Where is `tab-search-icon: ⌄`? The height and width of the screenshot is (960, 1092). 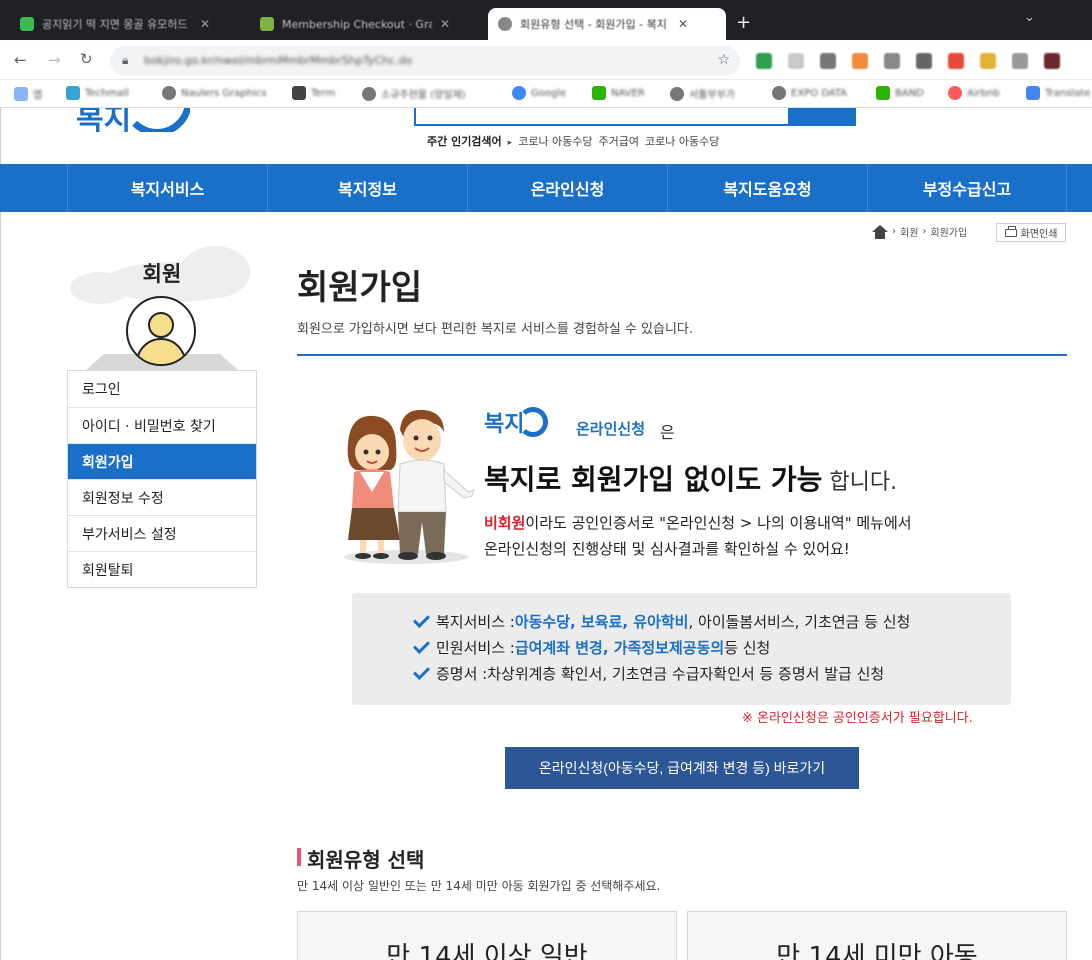 tab-search-icon: ⌄ is located at coordinates (1029, 17).